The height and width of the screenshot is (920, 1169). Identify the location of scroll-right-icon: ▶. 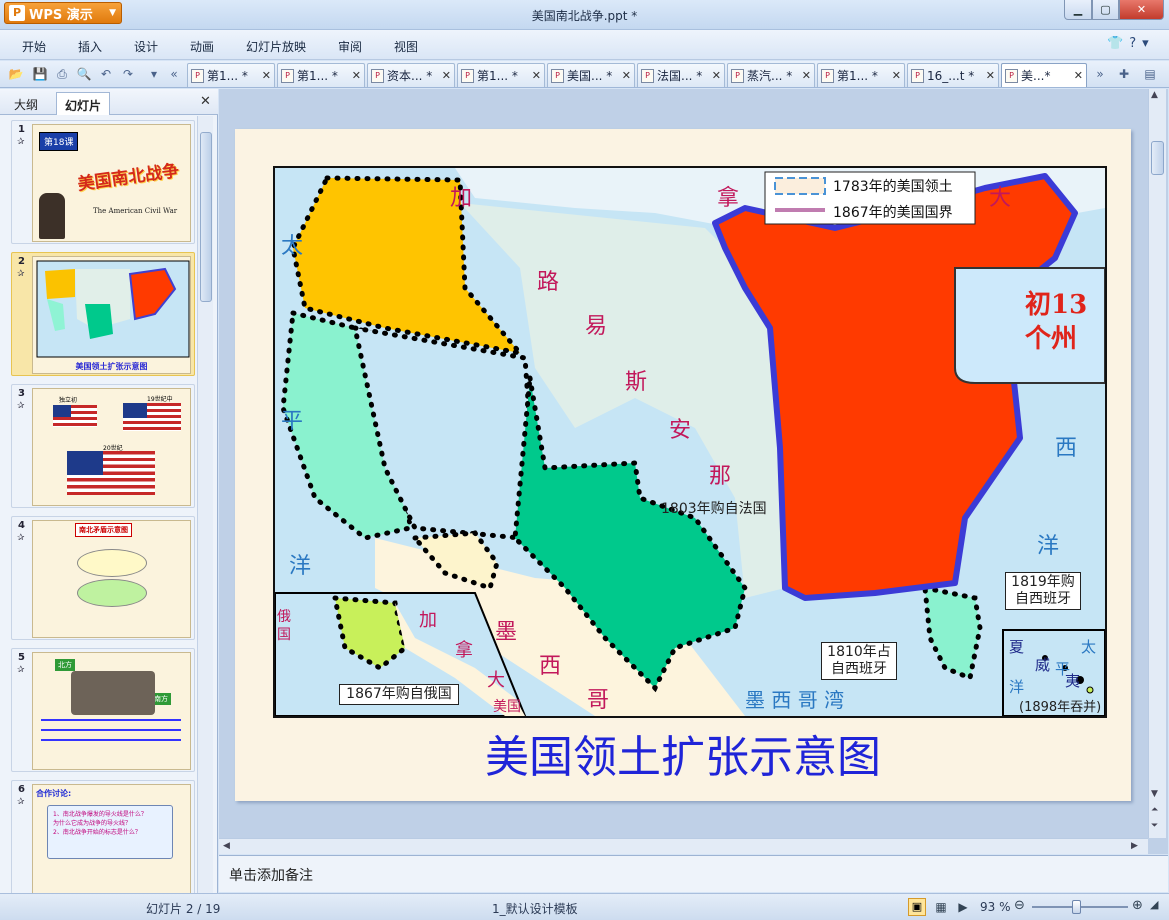
(1134, 846).